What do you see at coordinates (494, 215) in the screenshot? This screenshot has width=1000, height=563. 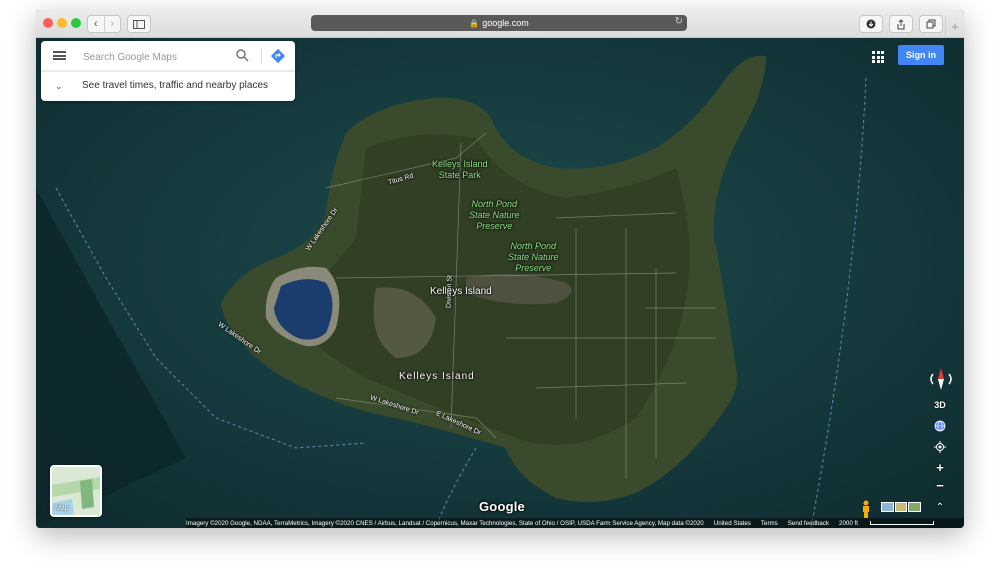 I see `label-north-pond-preserve-1: North Pond State Nature Preserve` at bounding box center [494, 215].